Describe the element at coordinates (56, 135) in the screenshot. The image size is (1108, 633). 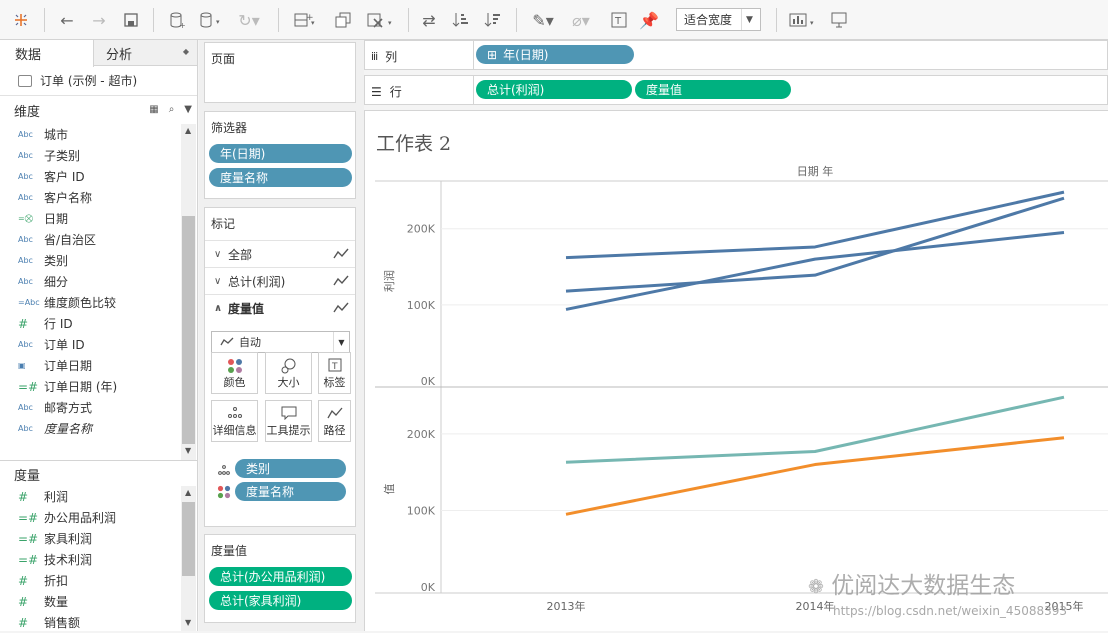
I see `field-label: 城市` at that location.